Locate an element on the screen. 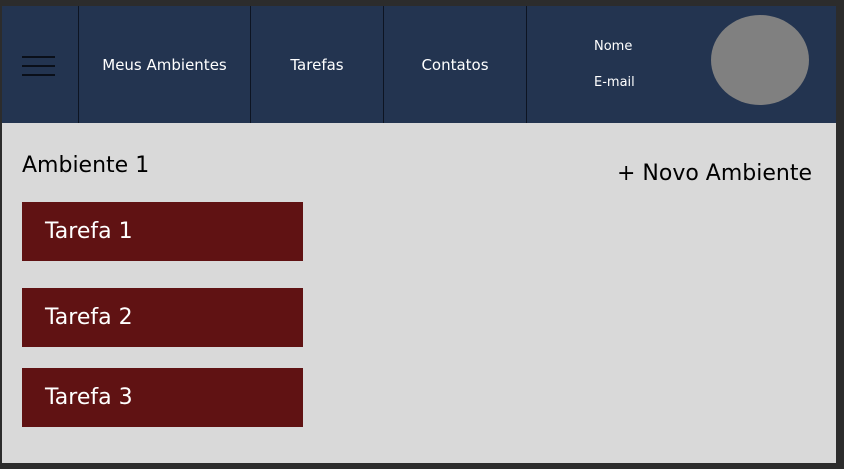 This screenshot has height=469, width=844. nav-link-contatos: Contatos is located at coordinates (455, 64).